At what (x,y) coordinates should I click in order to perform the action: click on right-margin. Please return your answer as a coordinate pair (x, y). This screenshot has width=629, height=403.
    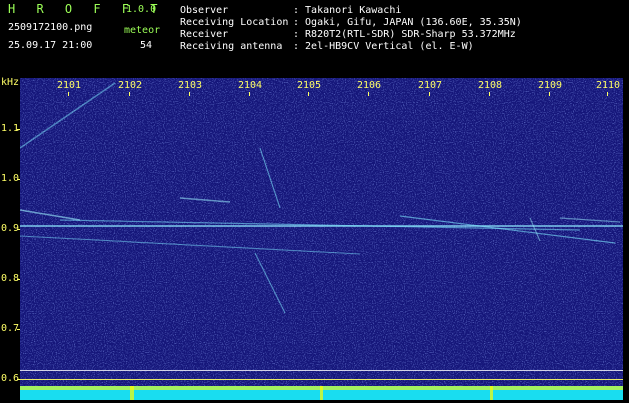
    Looking at the image, I should click on (626, 239).